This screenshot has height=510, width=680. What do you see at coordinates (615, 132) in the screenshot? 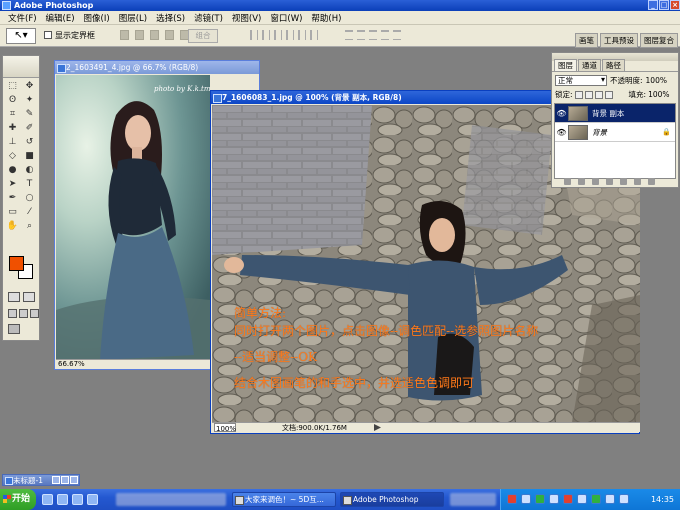
I see `layer-row-background: 👁 背景 🔒` at bounding box center [615, 132].